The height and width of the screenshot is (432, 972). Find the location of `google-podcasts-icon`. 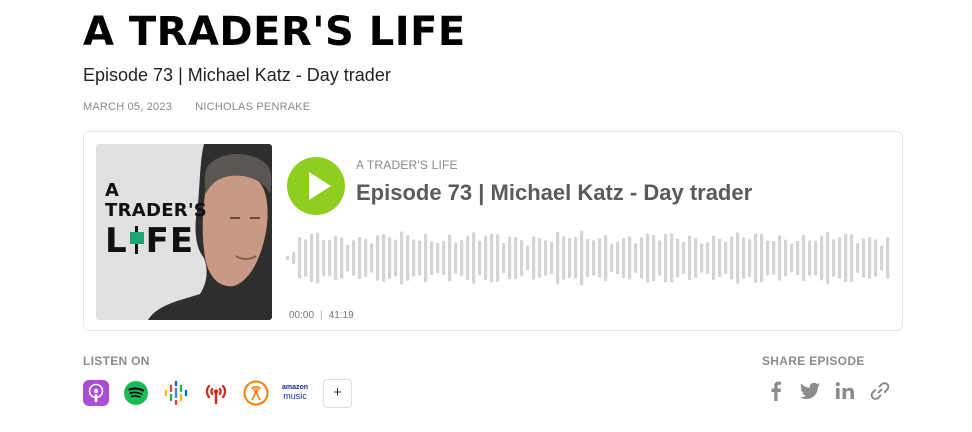

google-podcasts-icon is located at coordinates (176, 393).